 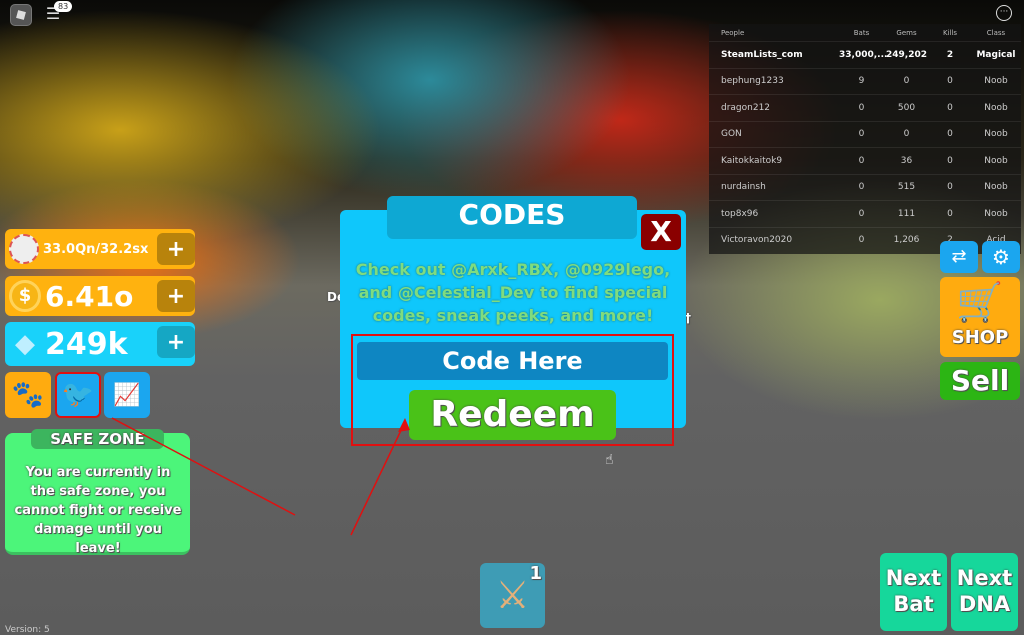 I want to click on hotbar-slot: ⚔ 1, so click(x=512, y=595).